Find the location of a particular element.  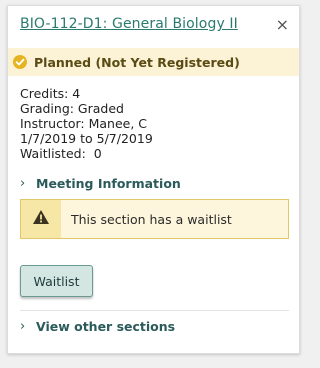

waitlisted-text: Waitlisted: 0 is located at coordinates (61, 153).